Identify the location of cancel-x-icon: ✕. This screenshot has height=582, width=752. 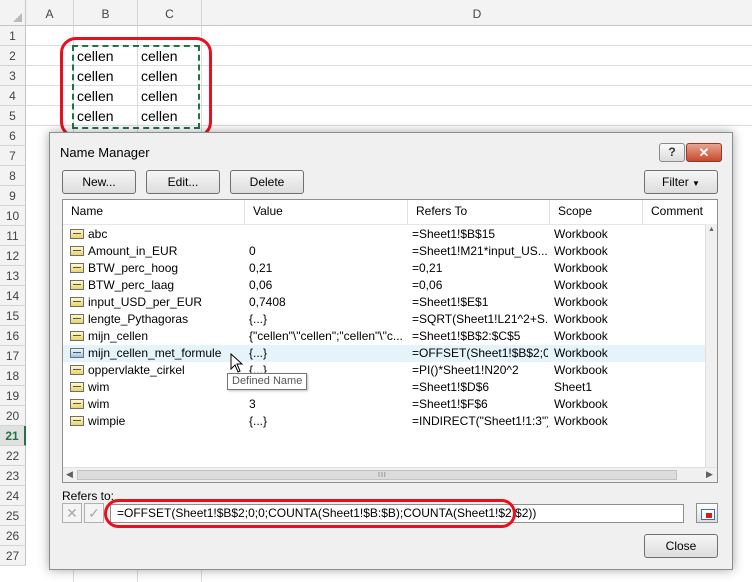
(72, 513).